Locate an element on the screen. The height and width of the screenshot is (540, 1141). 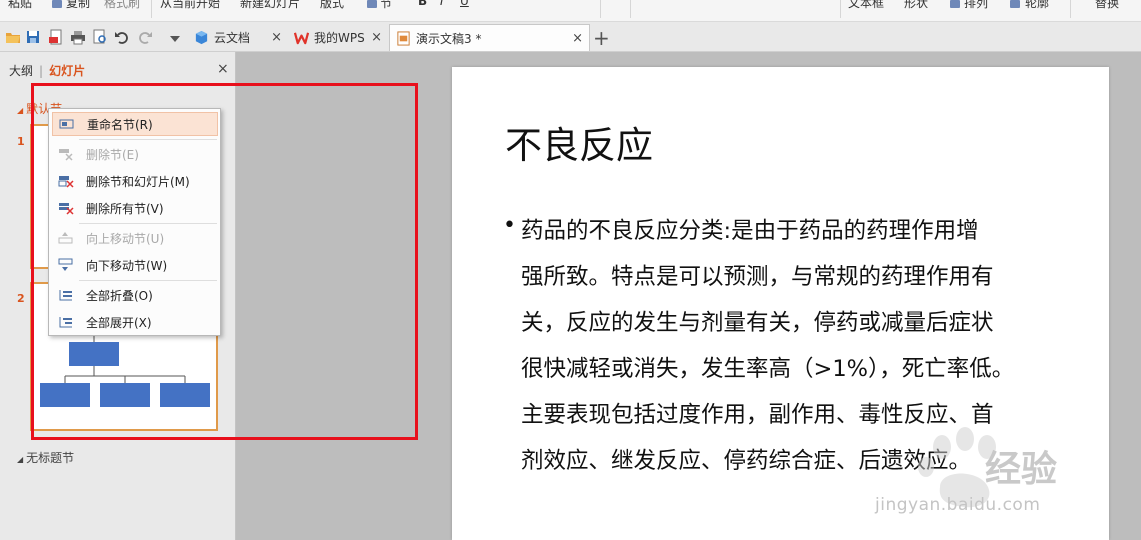
tab-my-wps: 我的WPS × is located at coordinates (338, 37).